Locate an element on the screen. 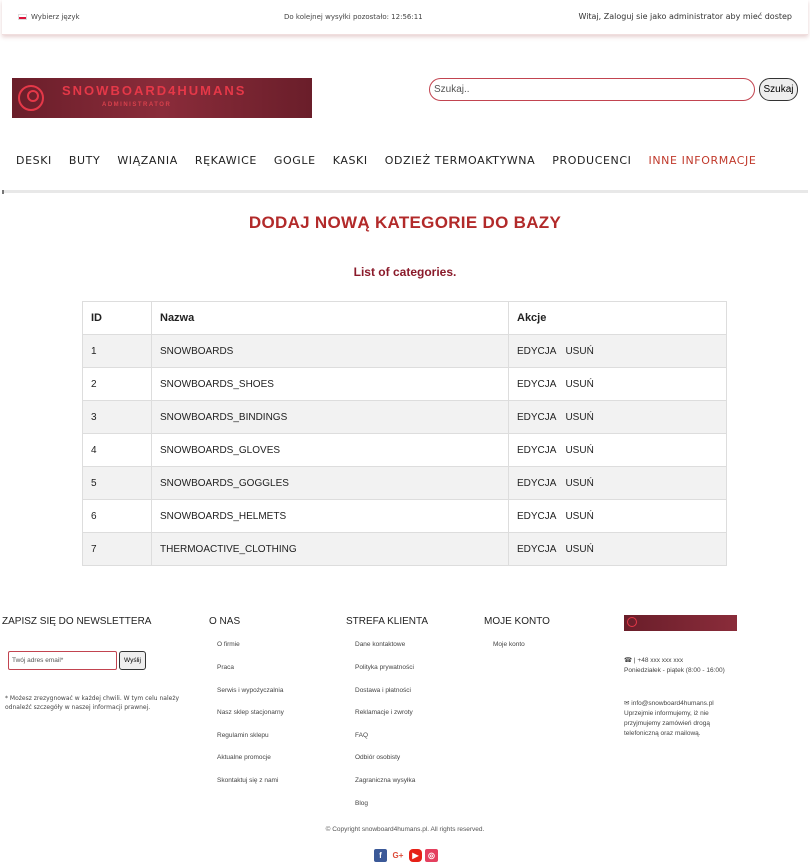 The height and width of the screenshot is (868, 810). footer-link: Praca is located at coordinates (225, 667).